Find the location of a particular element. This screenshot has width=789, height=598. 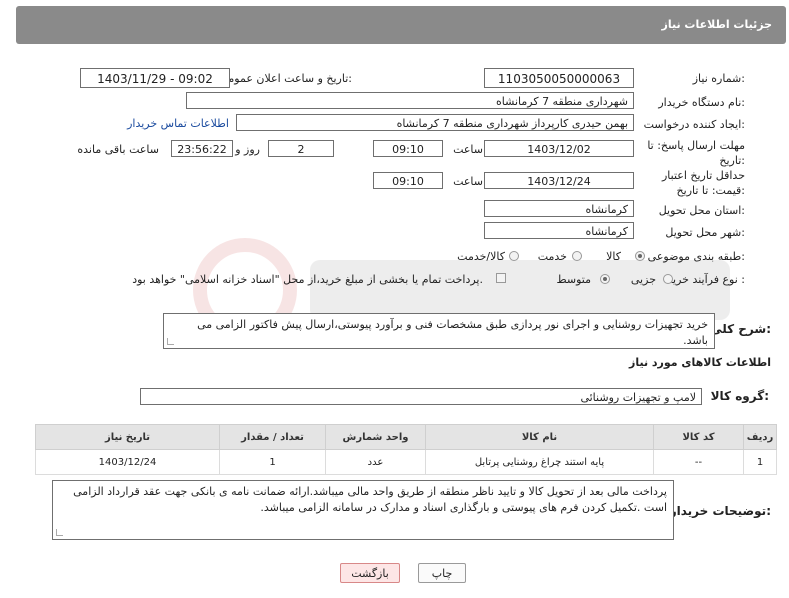

category-label: طبقه بندی موضوعی: is located at coordinates (696, 256).